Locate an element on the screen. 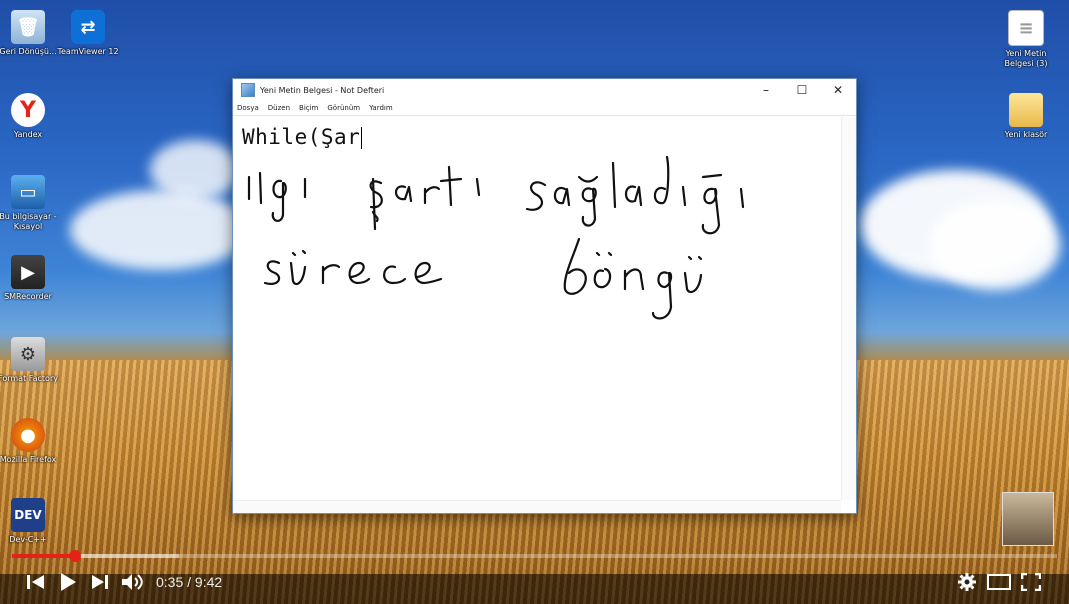 The width and height of the screenshot is (1069, 604). firefox-icon: ● is located at coordinates (28, 435).